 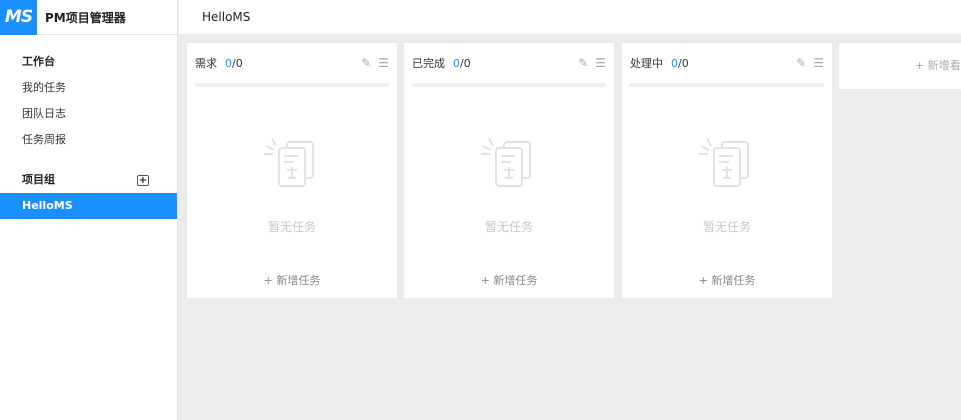 What do you see at coordinates (292, 63) in the screenshot?
I see `column-header: 需求 0/0 ✎ ☰` at bounding box center [292, 63].